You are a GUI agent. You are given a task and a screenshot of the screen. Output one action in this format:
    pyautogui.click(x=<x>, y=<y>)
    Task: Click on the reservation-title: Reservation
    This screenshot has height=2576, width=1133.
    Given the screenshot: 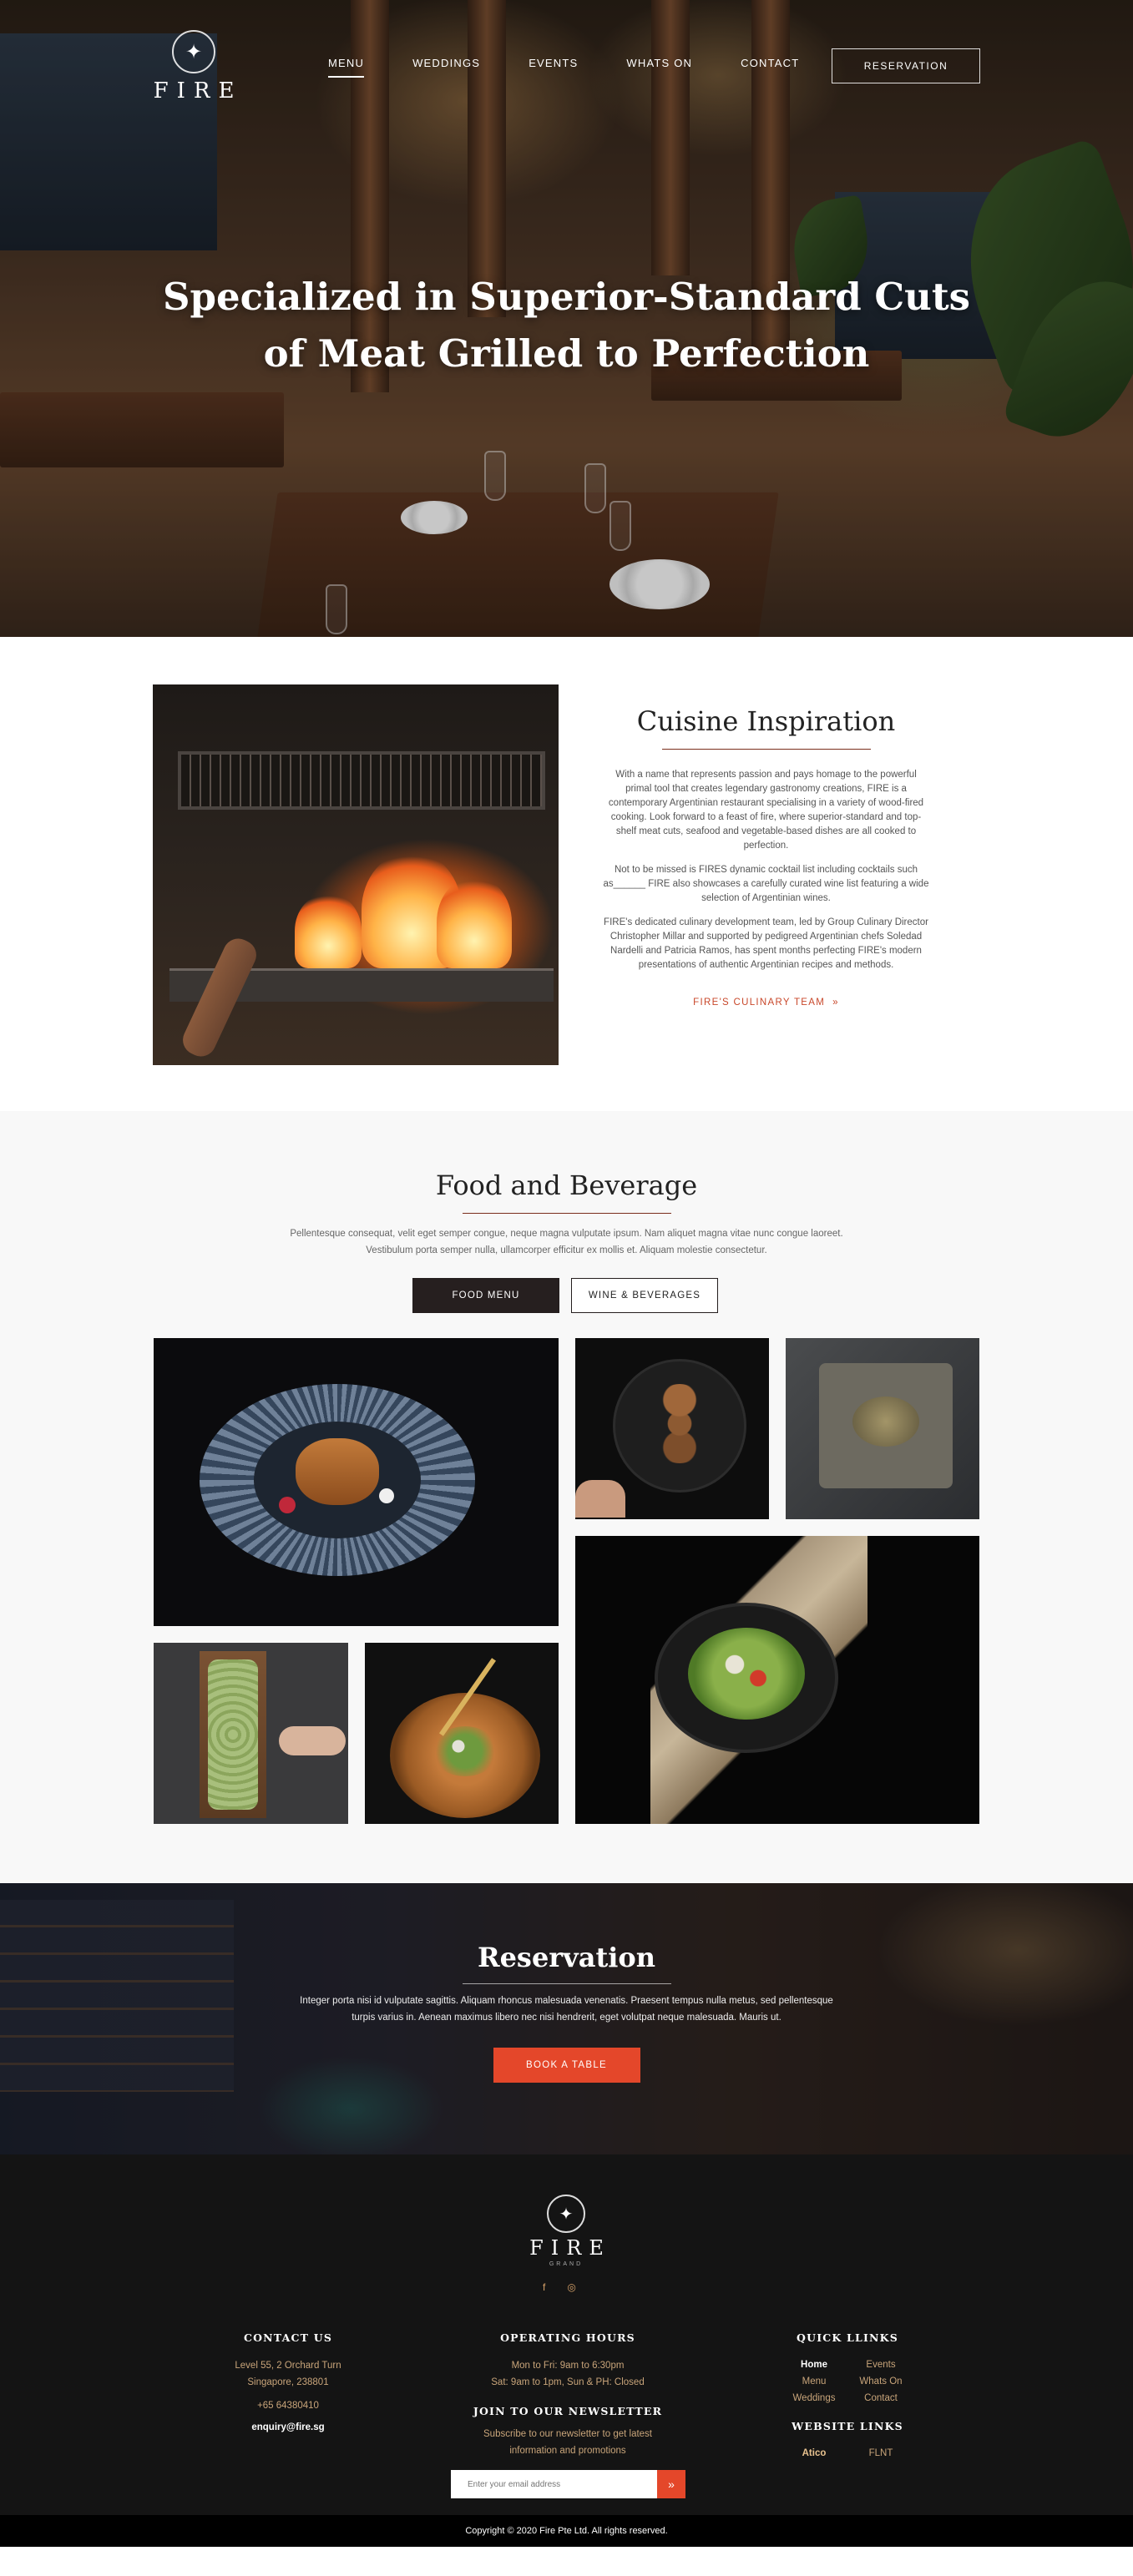 What is the action you would take?
    pyautogui.click(x=566, y=1957)
    